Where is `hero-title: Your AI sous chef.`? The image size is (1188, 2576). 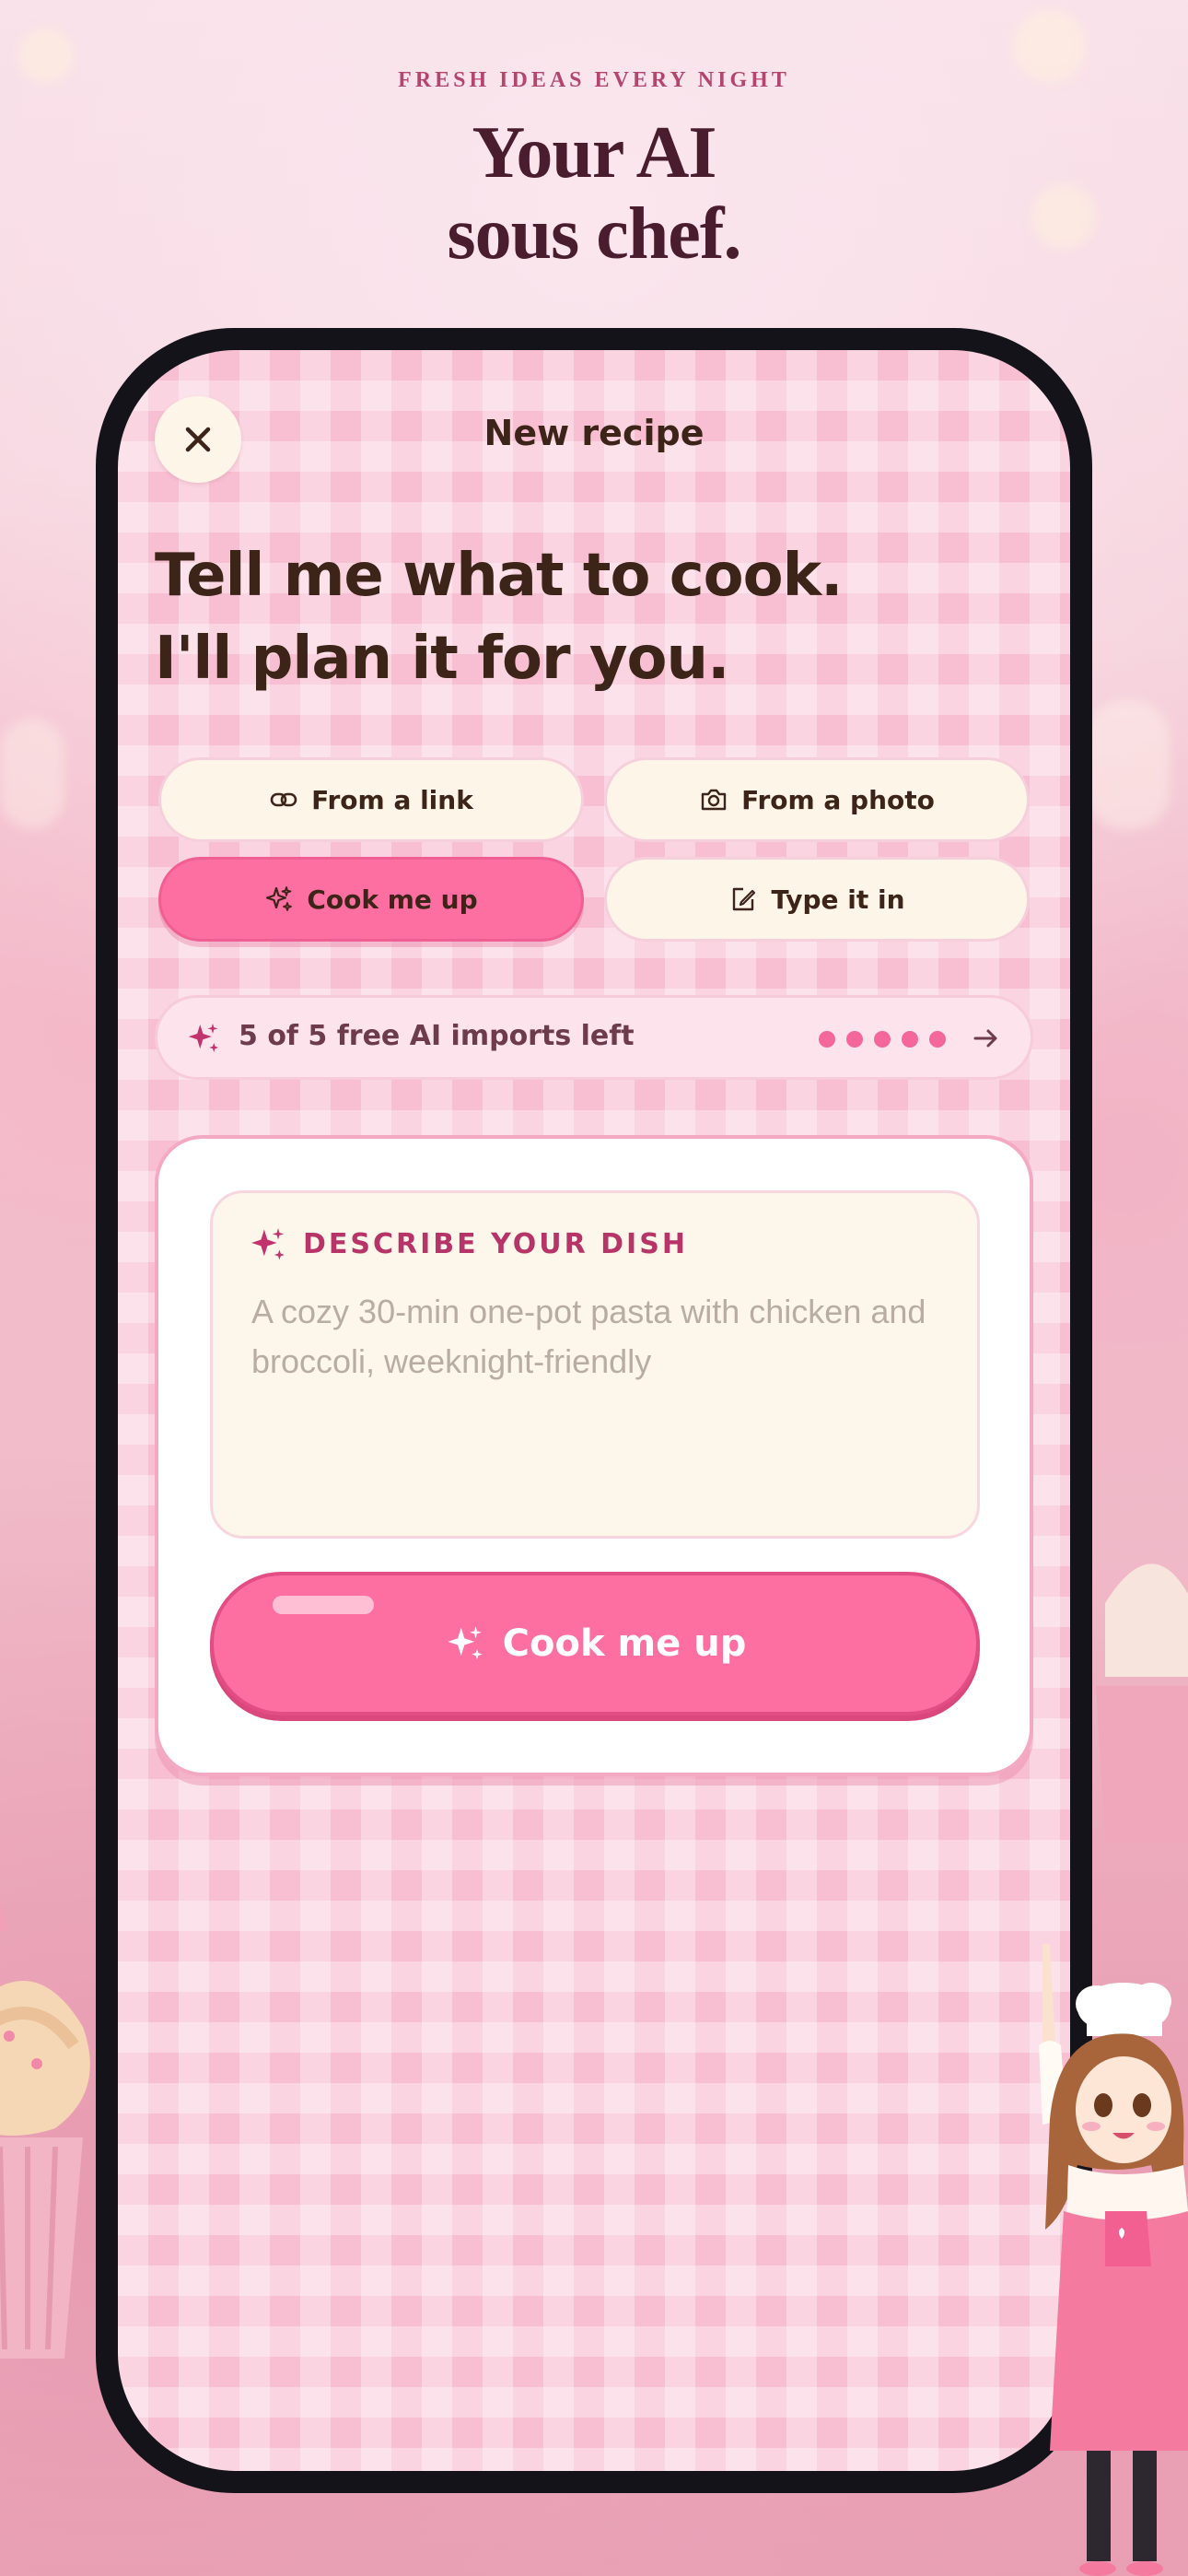
hero-title: Your AI sous chef. is located at coordinates (594, 193).